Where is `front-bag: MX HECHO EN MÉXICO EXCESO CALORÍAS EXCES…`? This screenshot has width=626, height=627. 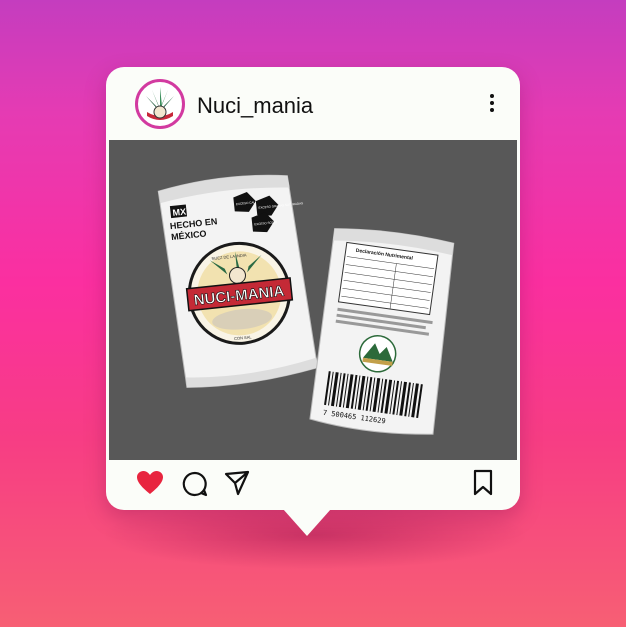
front-bag: MX HECHO EN MÉXICO EXCESO CALORÍAS EXCES… is located at coordinates (238, 281).